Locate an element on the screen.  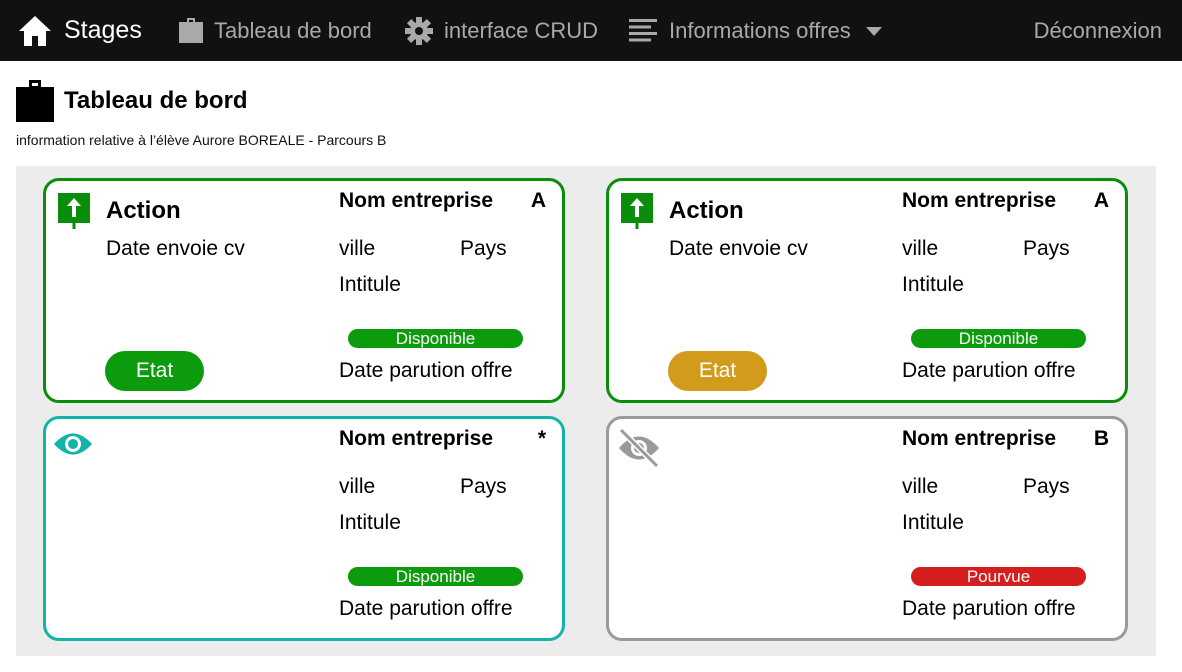
nav-brand-stages: Stages is located at coordinates (80, 30).